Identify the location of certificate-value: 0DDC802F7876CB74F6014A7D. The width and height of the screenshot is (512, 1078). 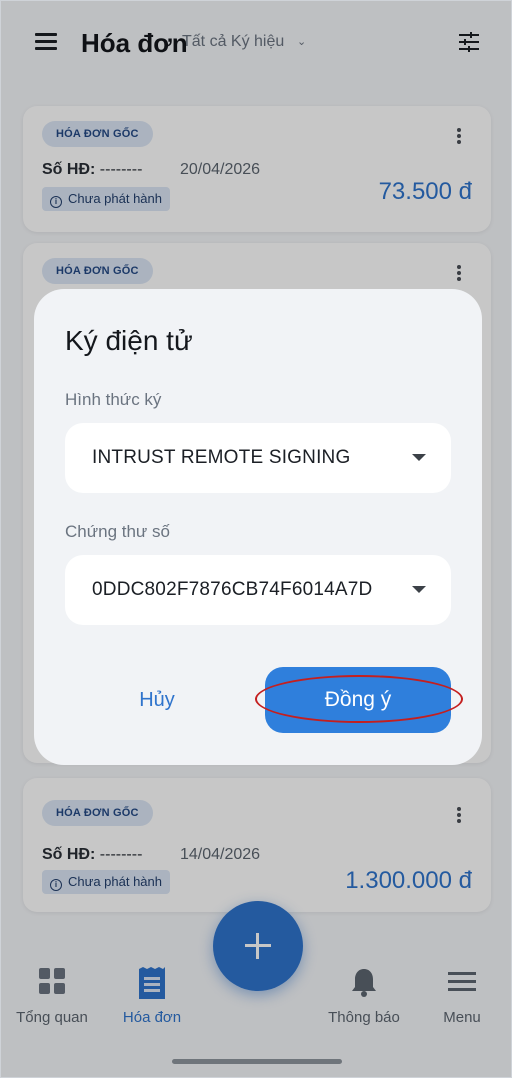
(232, 589).